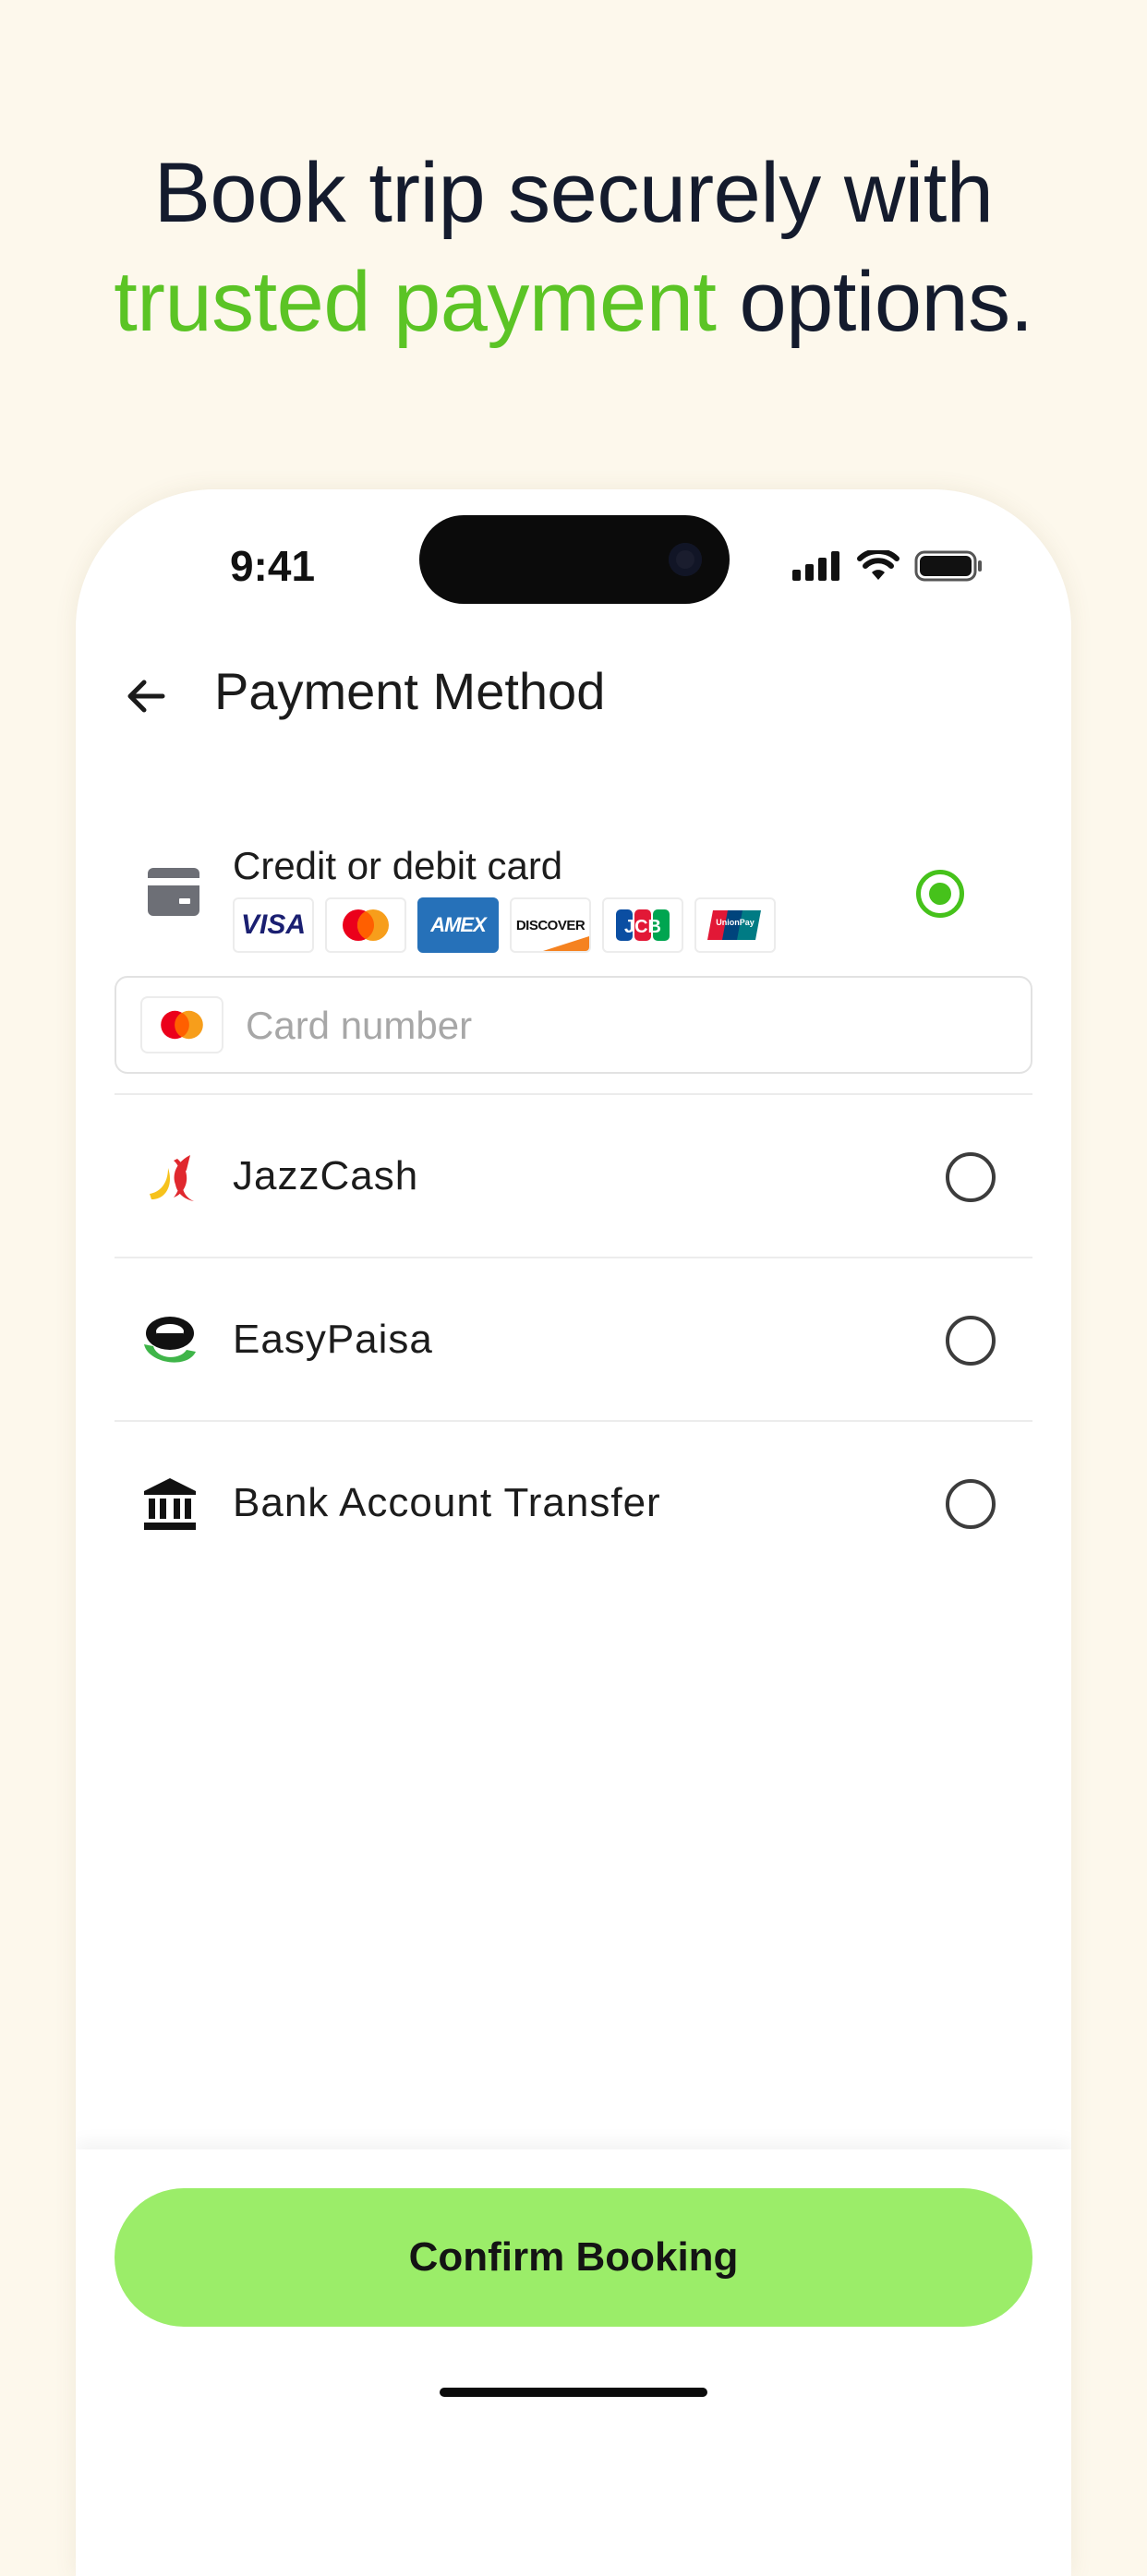 The image size is (1147, 2576). I want to click on jazzcash-label: JazzCash, so click(326, 1175).